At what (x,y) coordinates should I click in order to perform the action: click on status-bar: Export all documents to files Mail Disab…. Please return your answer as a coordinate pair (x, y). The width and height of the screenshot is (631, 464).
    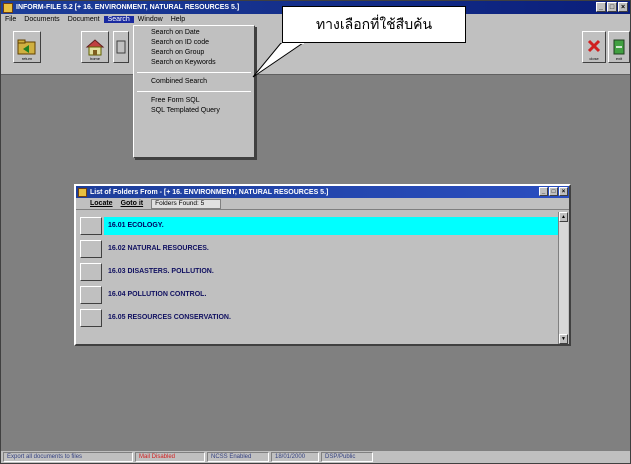
    Looking at the image, I should click on (315, 457).